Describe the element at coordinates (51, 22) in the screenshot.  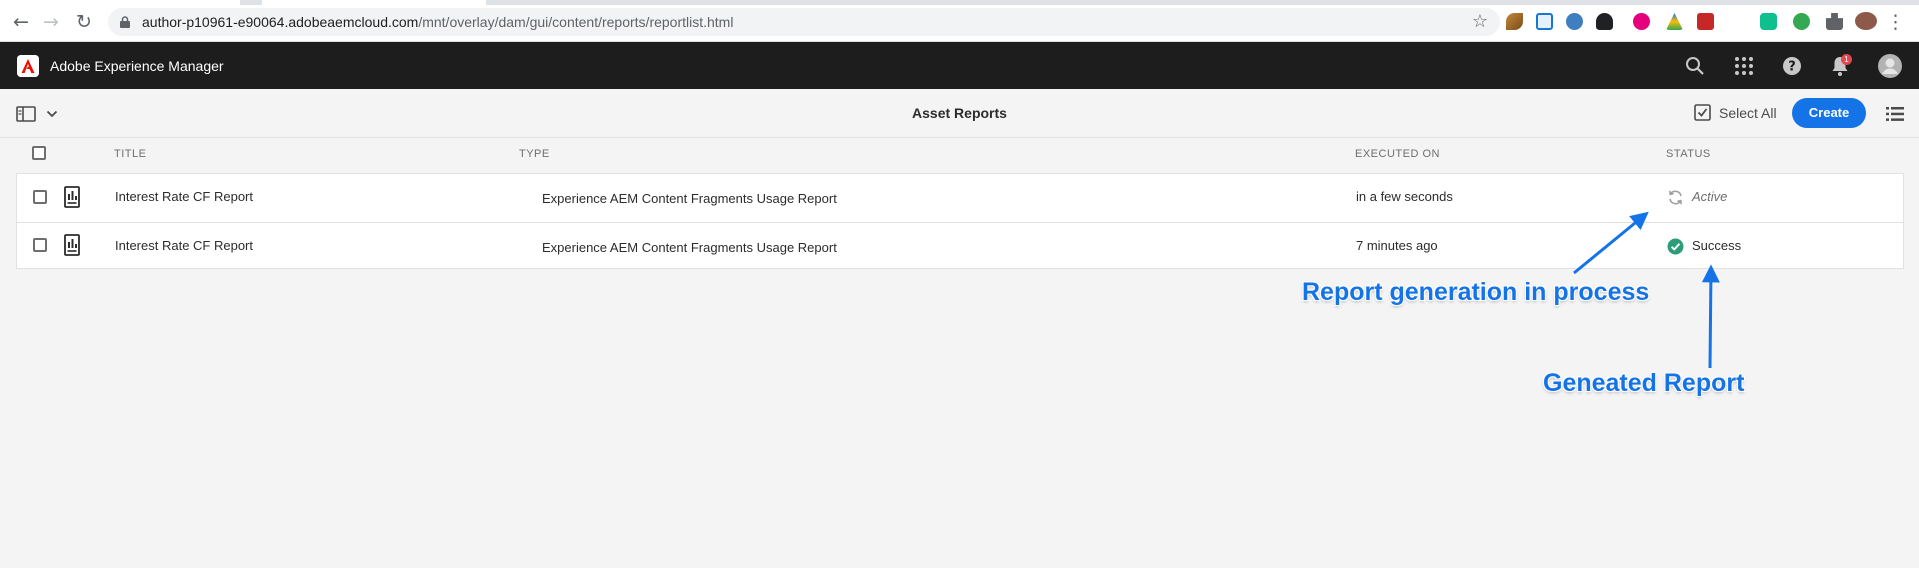
I see `forward-icon: →` at that location.